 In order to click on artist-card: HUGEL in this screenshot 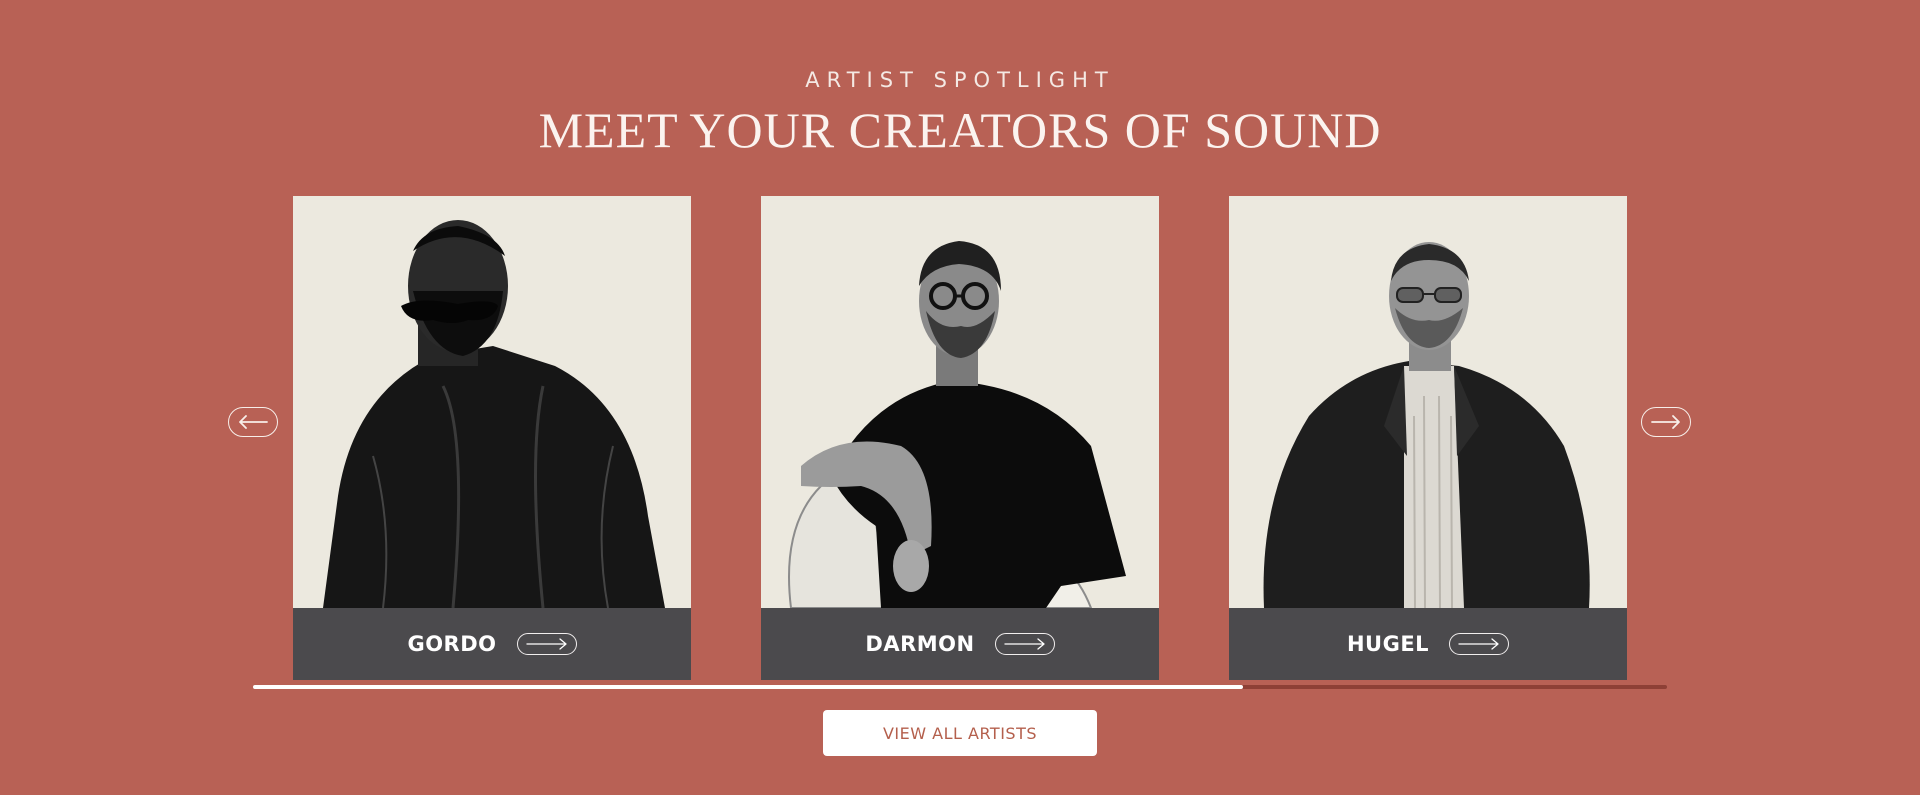, I will do `click(1428, 438)`.